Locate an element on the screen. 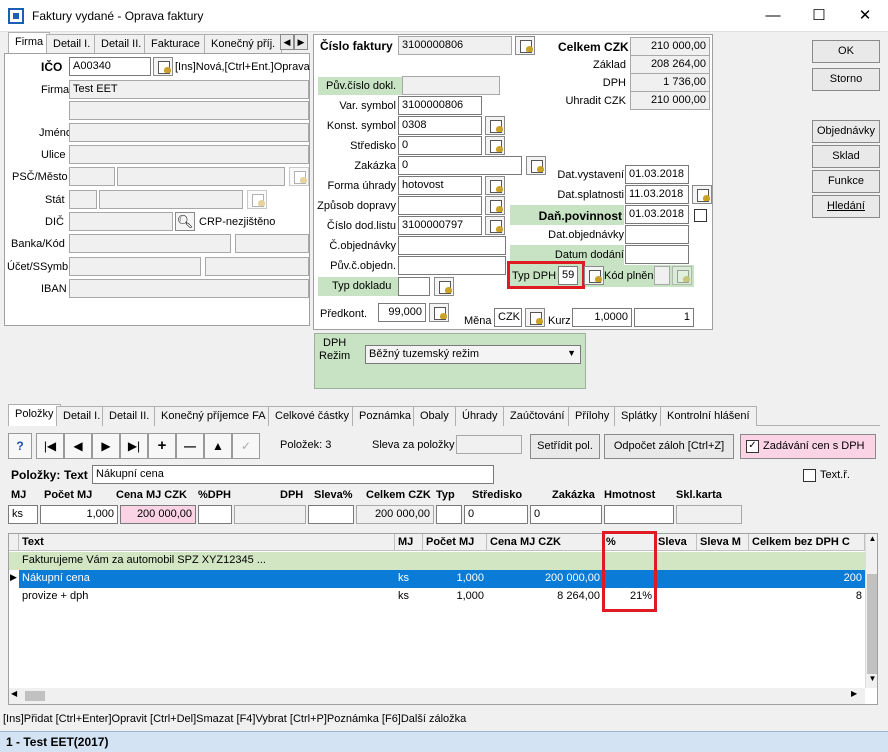  objednavky-button: Objednávky is located at coordinates (846, 131).